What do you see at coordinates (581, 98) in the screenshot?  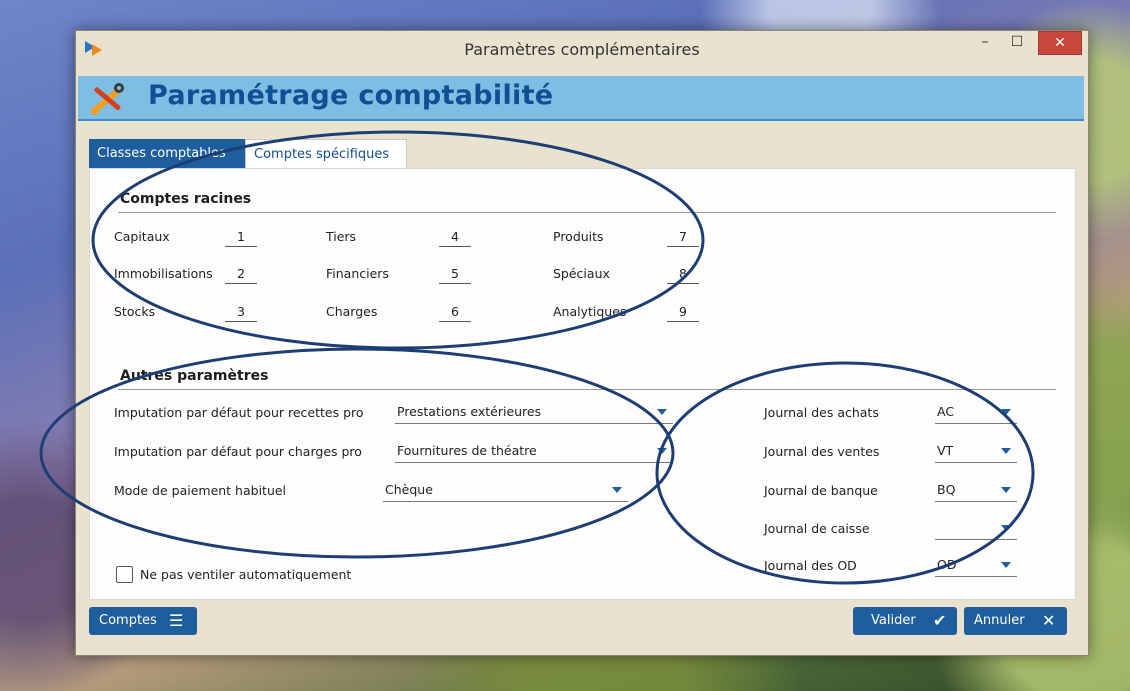 I see `page-header: Paramétrage comptabilité` at bounding box center [581, 98].